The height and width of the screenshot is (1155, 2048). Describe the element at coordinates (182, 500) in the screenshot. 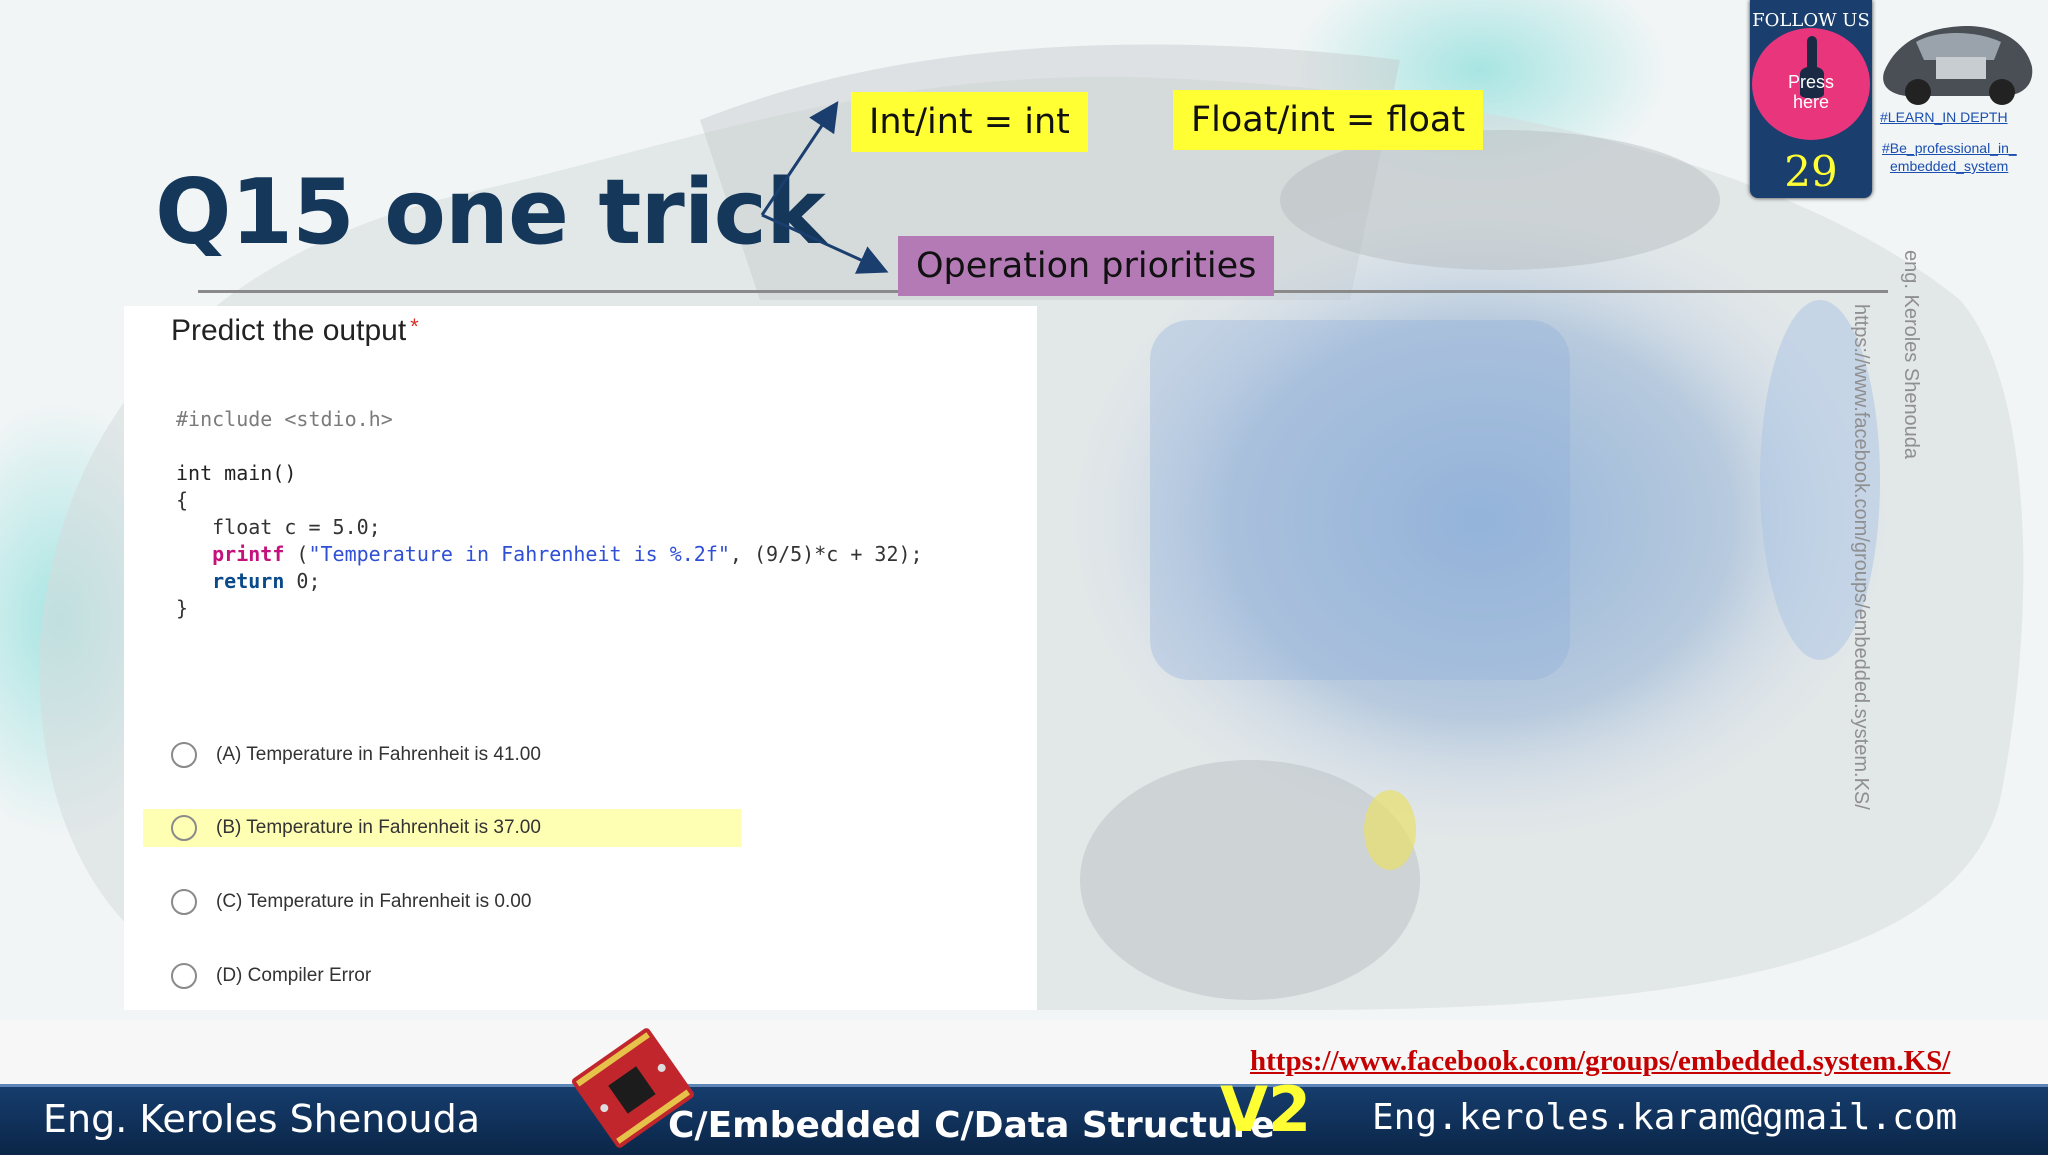

I see `code-line-open-brace: {` at that location.